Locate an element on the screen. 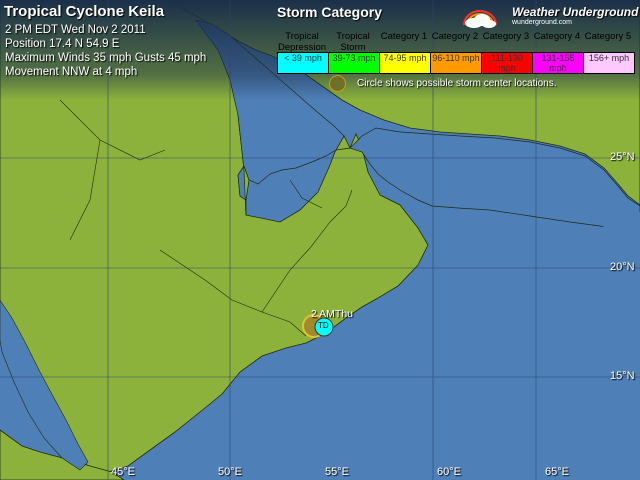 The width and height of the screenshot is (640, 480). lon-label-65e: 65°E is located at coordinates (557, 472).